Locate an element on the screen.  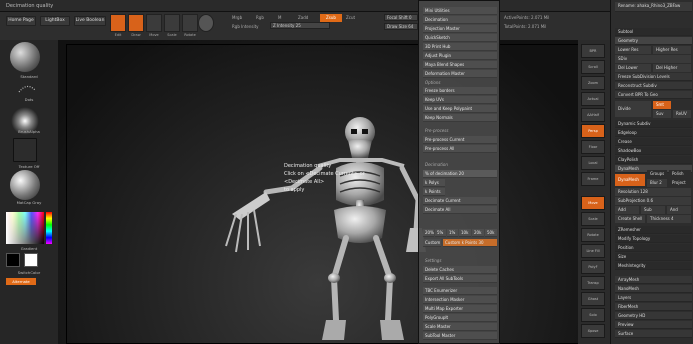
freeze-subdiv-button: Freeze SubDivision Levels is located at coordinates (653, 77).